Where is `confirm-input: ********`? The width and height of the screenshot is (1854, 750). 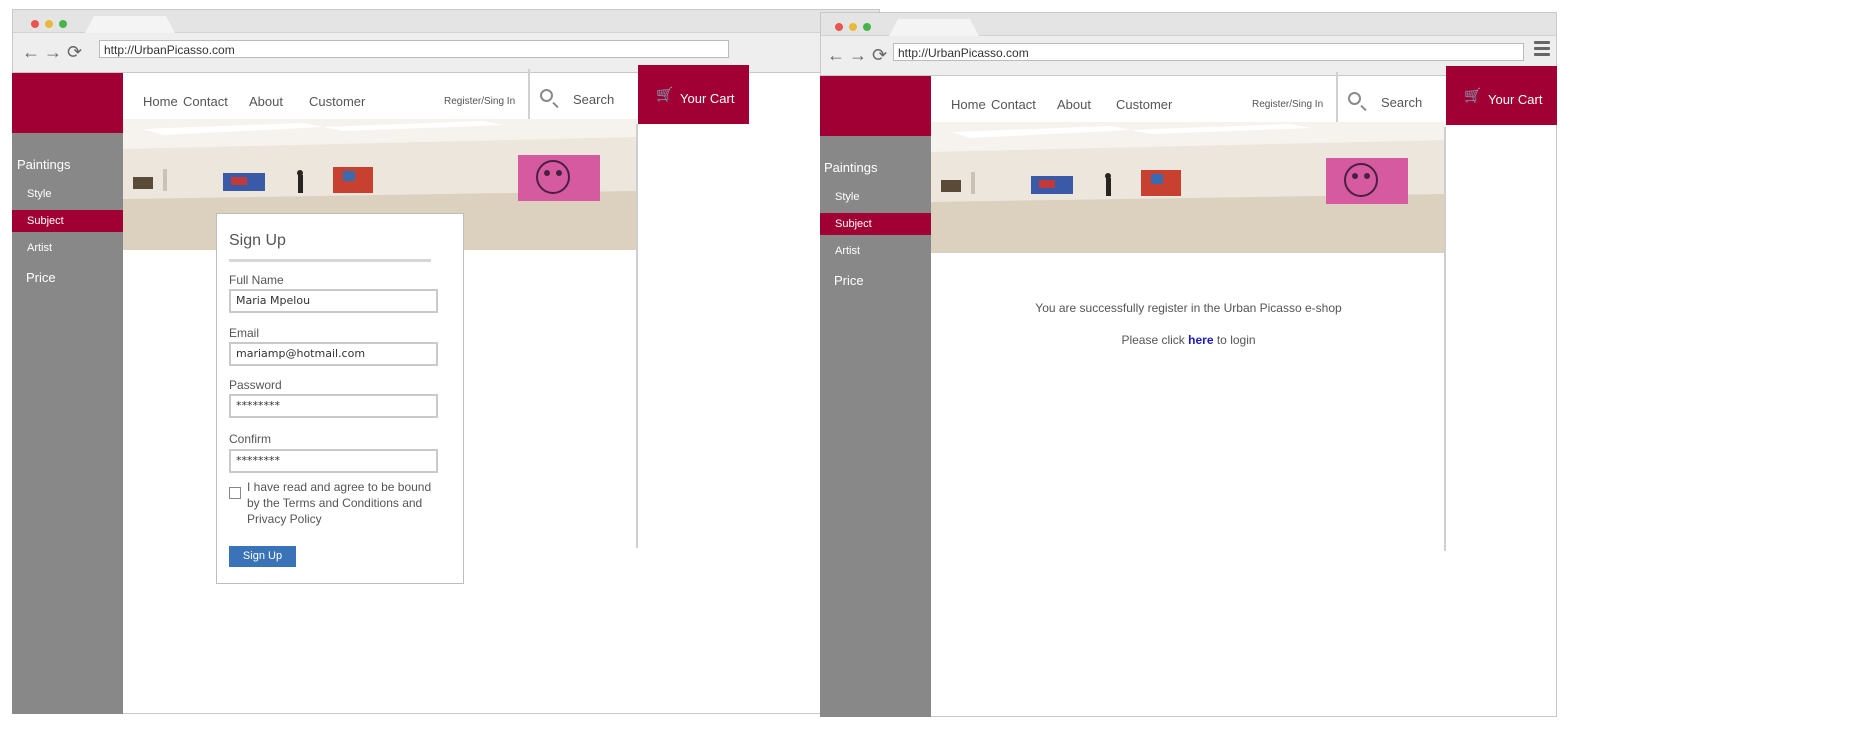
confirm-input: ******** is located at coordinates (333, 461).